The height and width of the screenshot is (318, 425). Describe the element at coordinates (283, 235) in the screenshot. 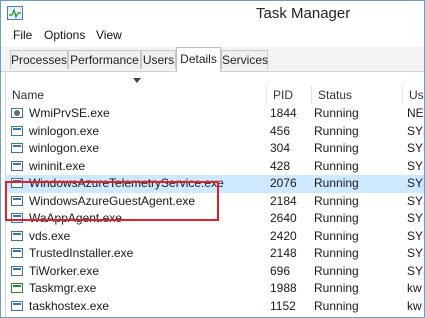

I see `process-pid: 2420` at that location.